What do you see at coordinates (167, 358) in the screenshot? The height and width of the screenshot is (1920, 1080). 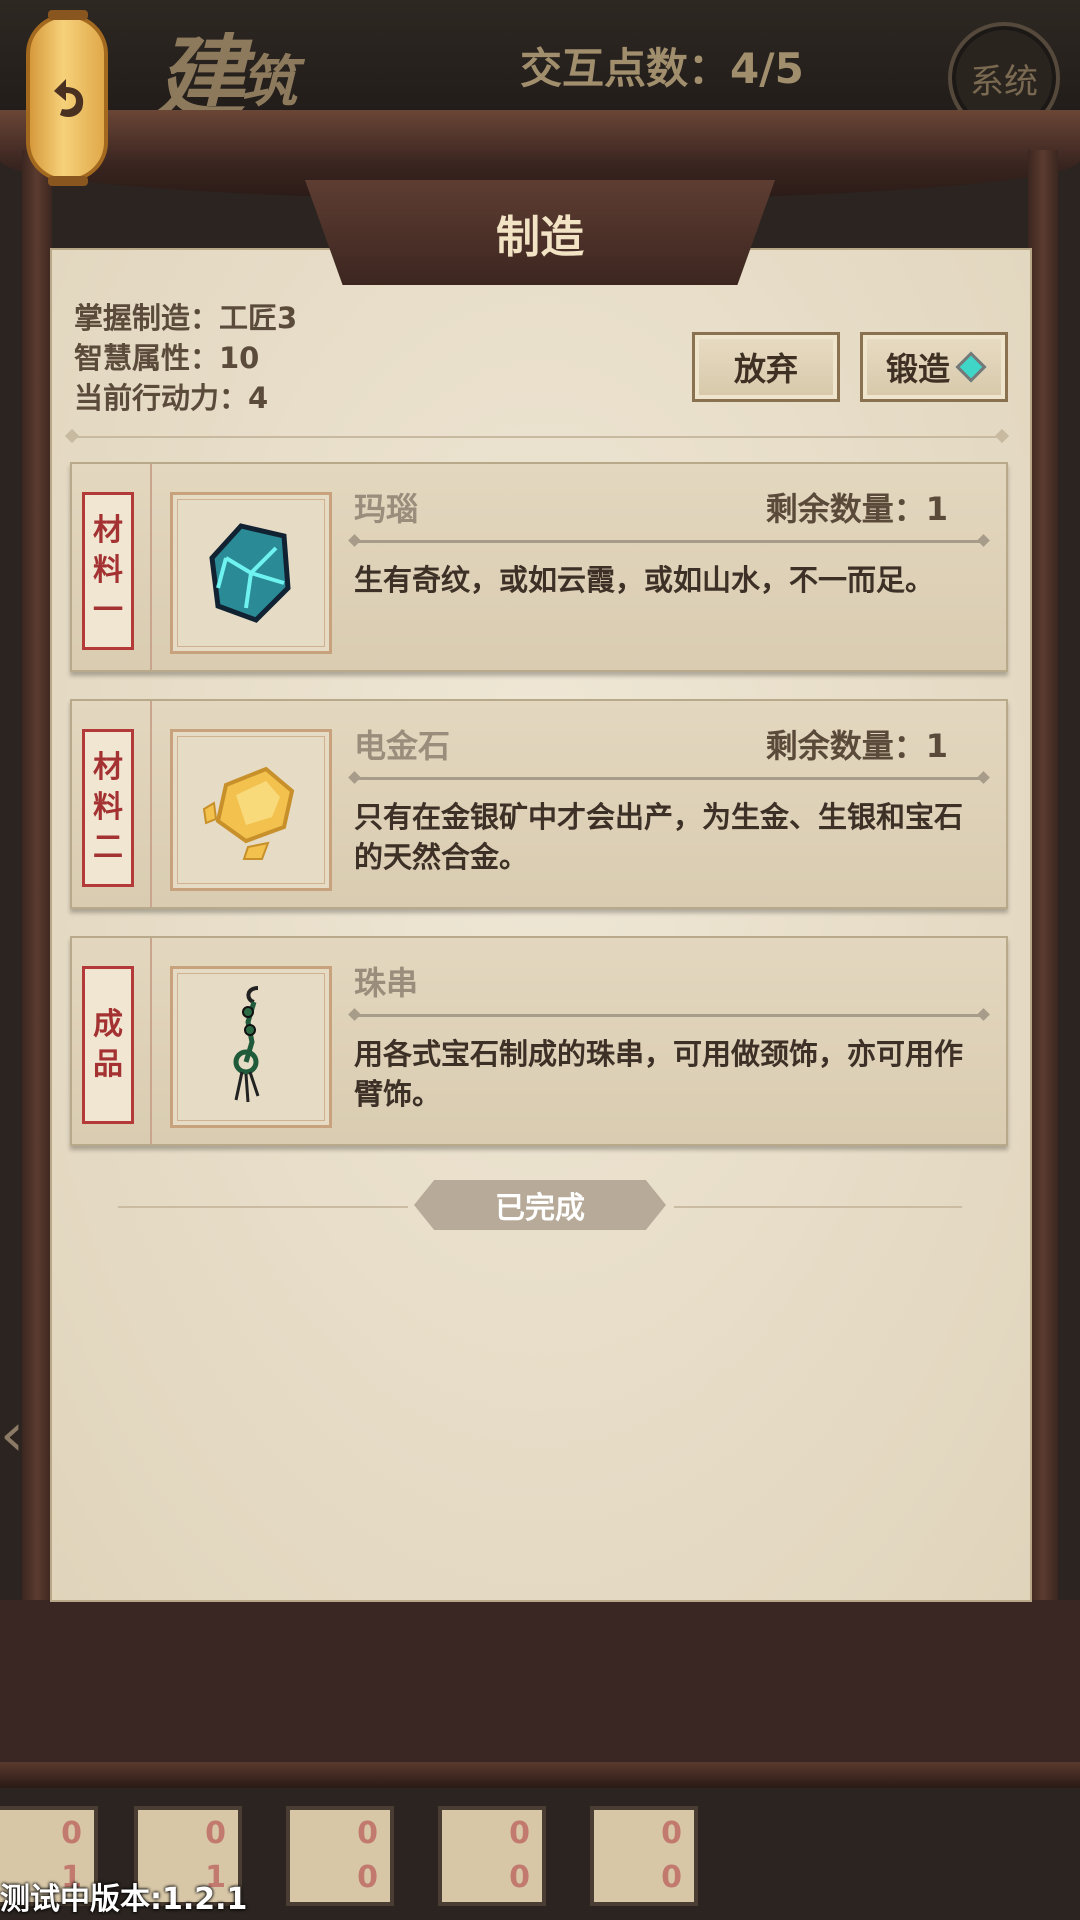 I see `wisdom-stat: 智慧属性：10` at bounding box center [167, 358].